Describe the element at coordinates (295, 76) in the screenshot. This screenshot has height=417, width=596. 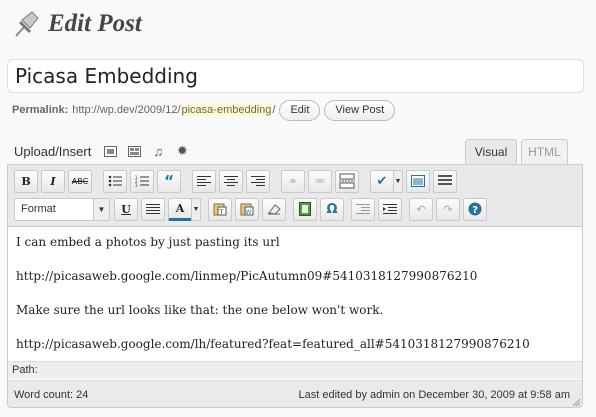
I see `post-title-input: Picasa Embedding` at that location.